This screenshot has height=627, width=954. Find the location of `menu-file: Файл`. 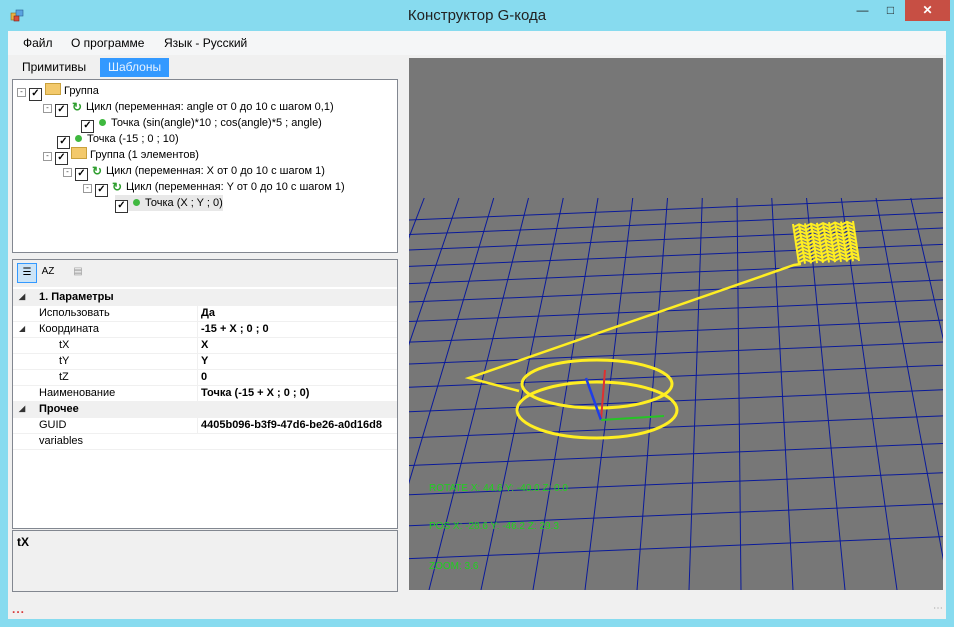

menu-file: Файл is located at coordinates (38, 43).